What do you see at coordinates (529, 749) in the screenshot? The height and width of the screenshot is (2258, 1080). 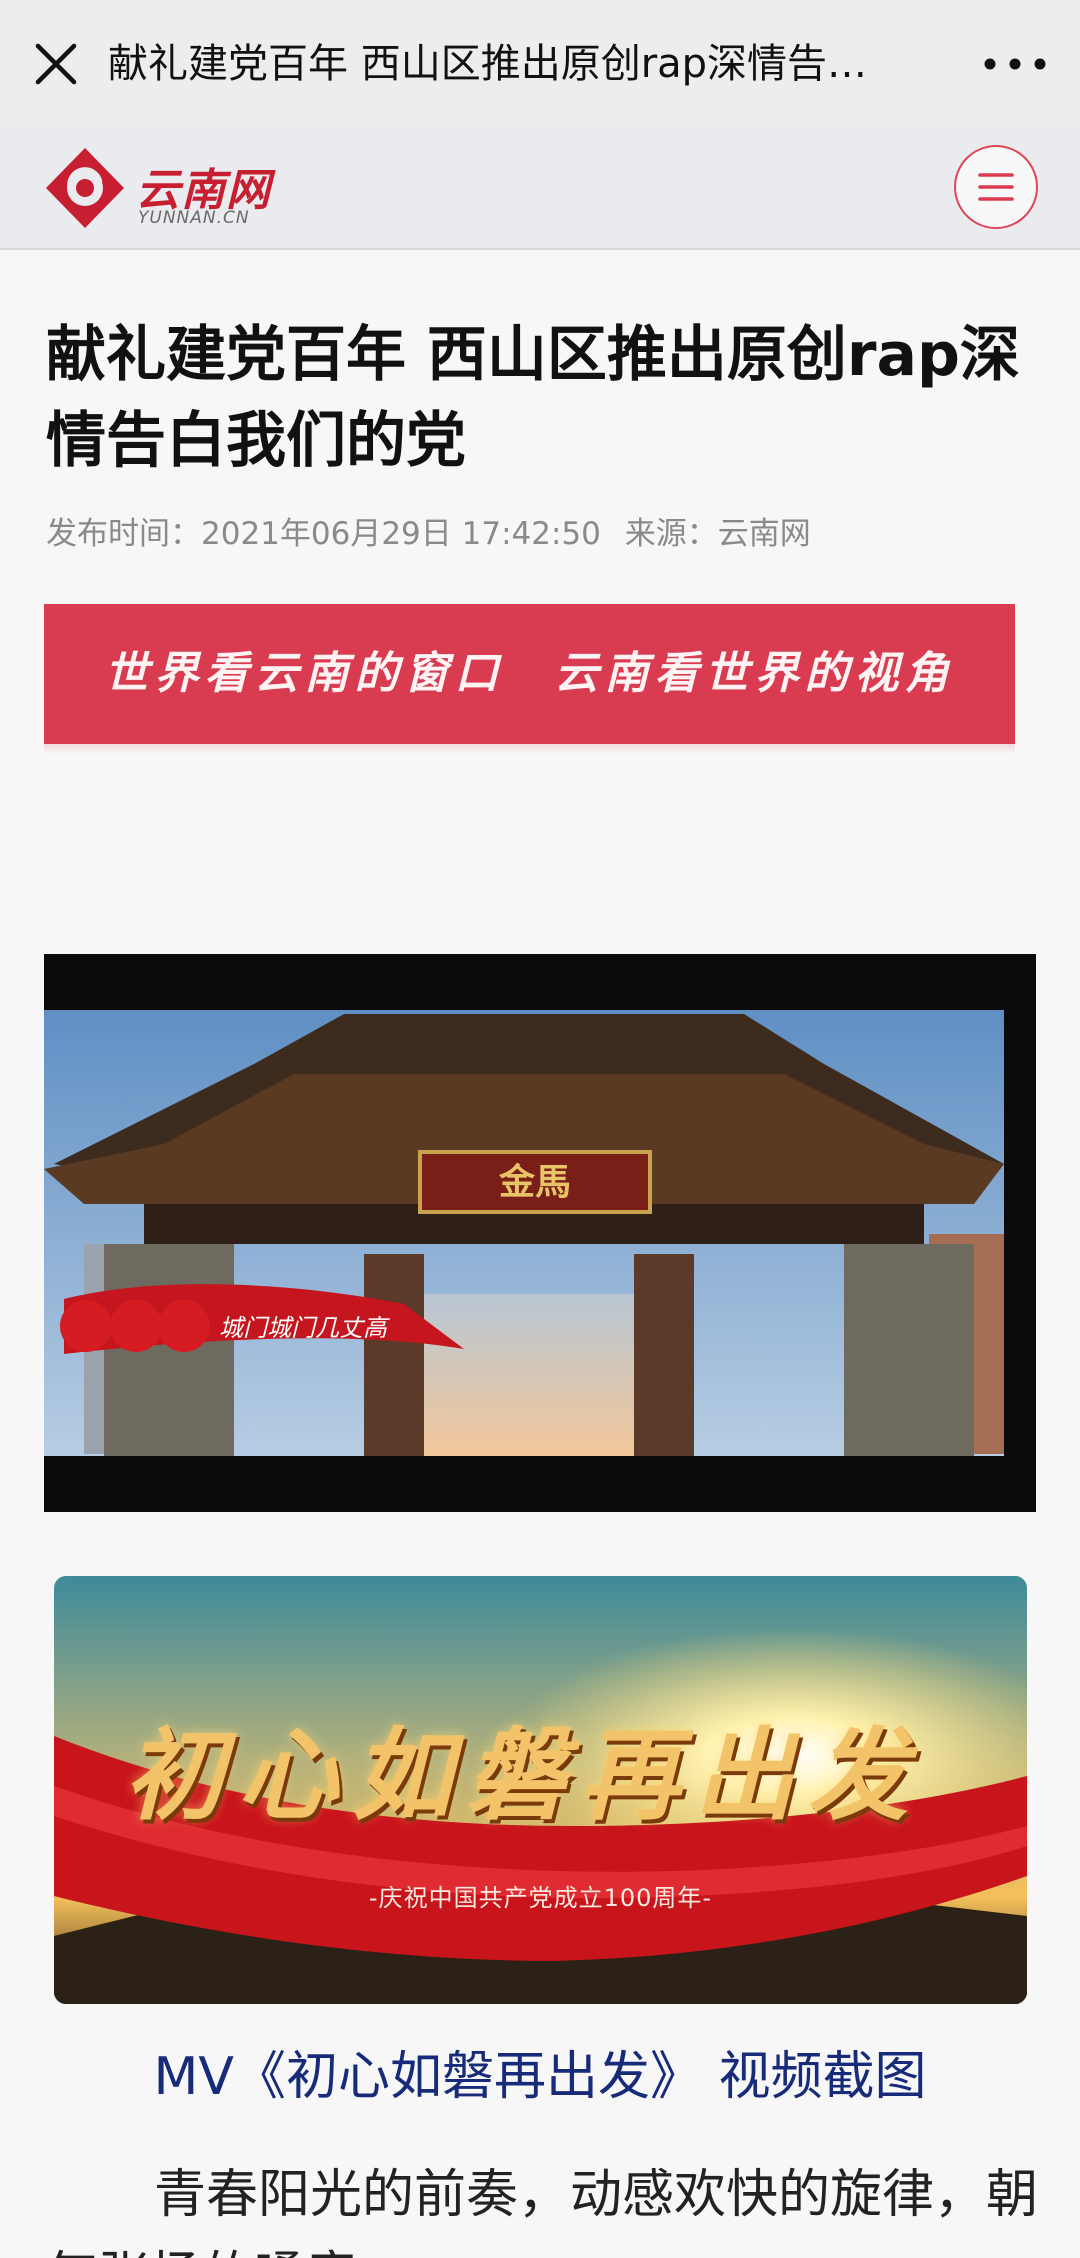 I see `slogan-shadow` at bounding box center [529, 749].